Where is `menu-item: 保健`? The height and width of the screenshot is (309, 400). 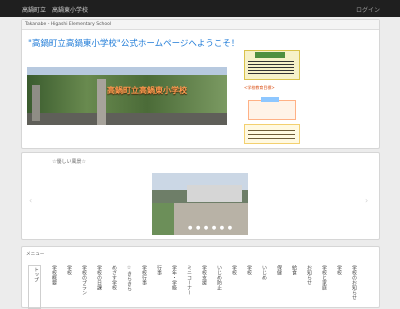 menu-item: 保健 is located at coordinates (276, 285).